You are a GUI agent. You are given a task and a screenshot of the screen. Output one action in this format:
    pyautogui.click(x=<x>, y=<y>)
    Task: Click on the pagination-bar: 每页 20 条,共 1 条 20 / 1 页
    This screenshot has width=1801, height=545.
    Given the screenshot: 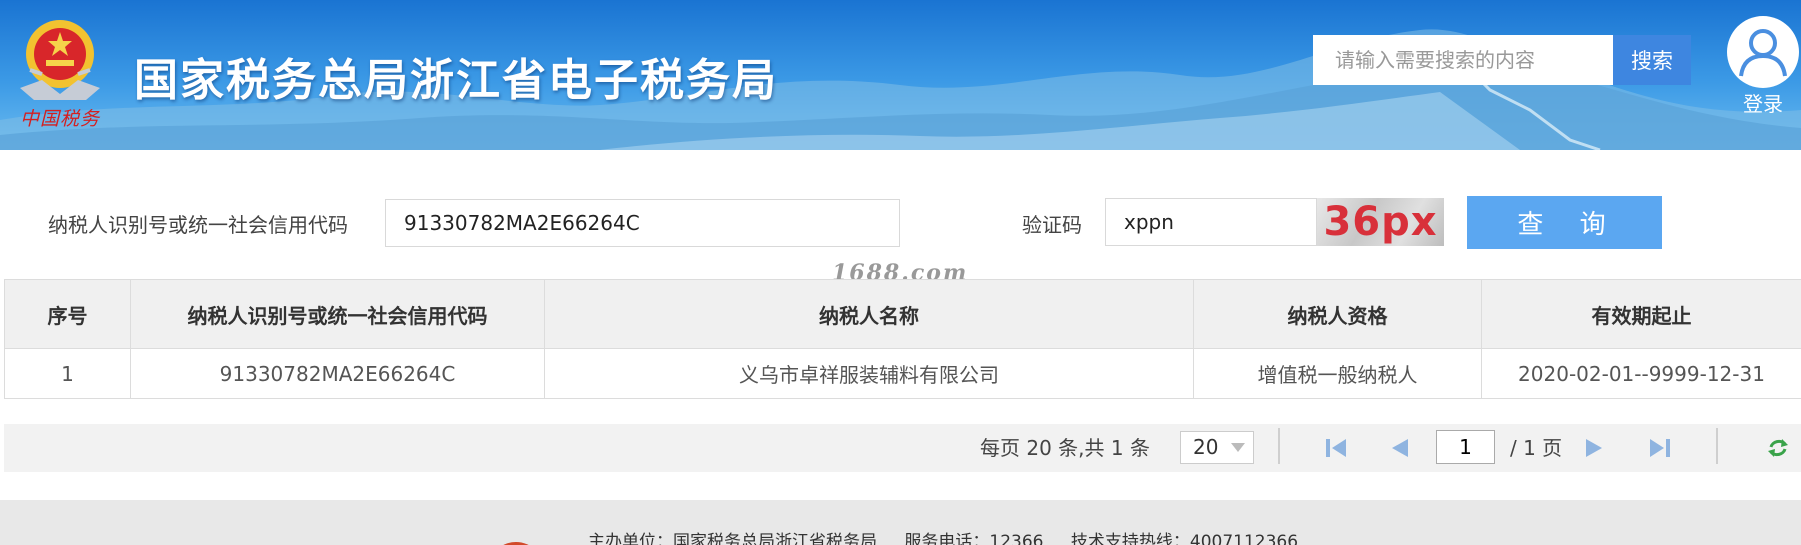 What is the action you would take?
    pyautogui.click(x=902, y=448)
    